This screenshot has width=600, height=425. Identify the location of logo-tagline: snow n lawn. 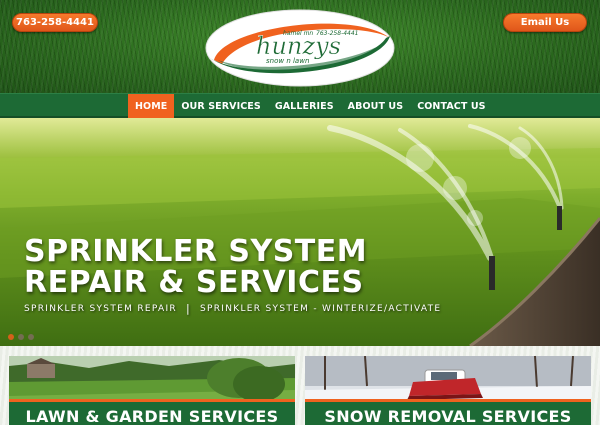
(287, 61).